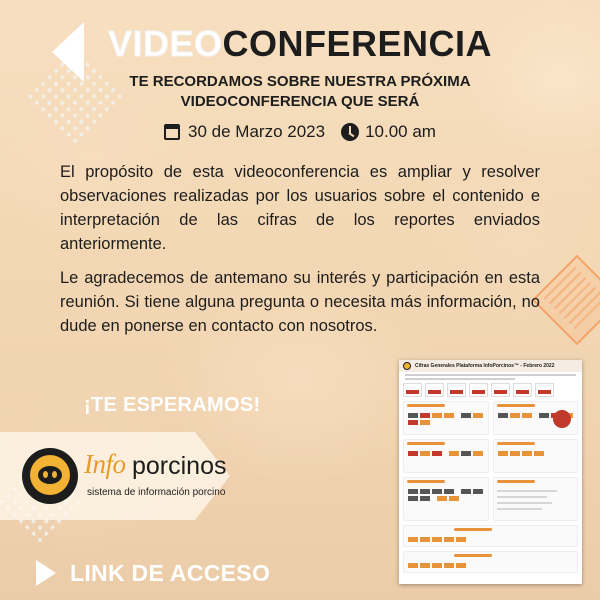  What do you see at coordinates (357, 43) in the screenshot?
I see `title-part-conferencia: CONFERENCIA` at bounding box center [357, 43].